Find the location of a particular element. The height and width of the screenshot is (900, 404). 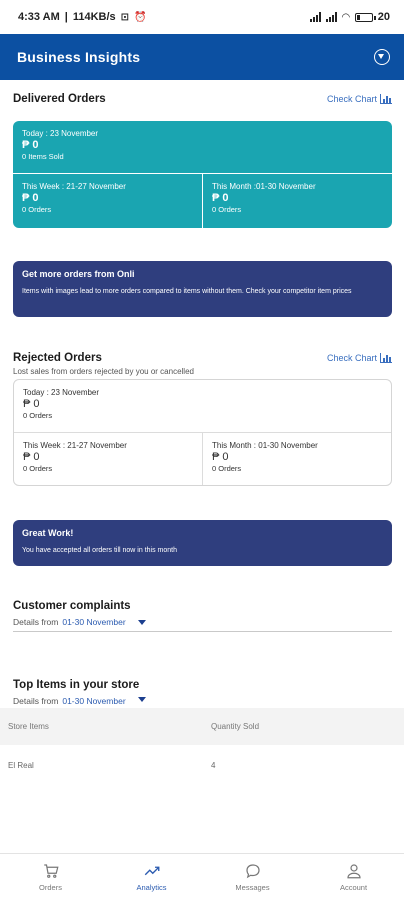

delivered-orders-title: Delivered Orders is located at coordinates (59, 99).